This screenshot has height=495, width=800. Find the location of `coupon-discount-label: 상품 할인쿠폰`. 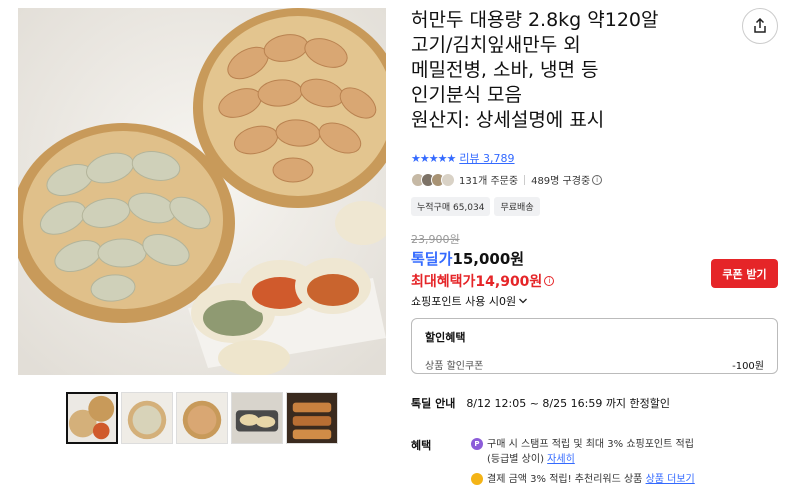

coupon-discount-label: 상품 할인쿠폰 is located at coordinates (454, 366).